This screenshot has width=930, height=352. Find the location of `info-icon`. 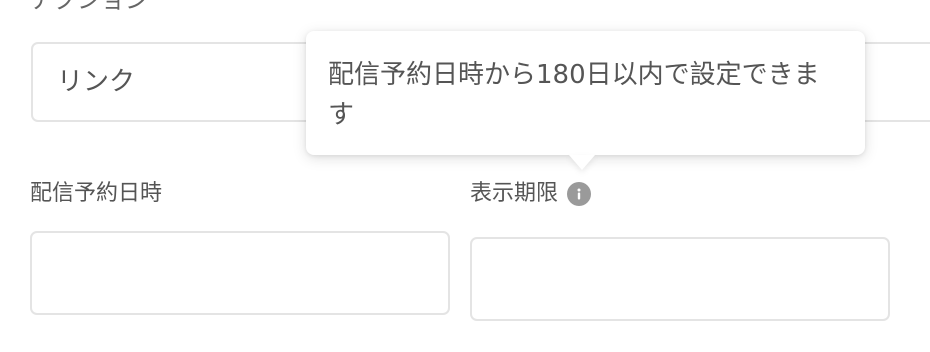

info-icon is located at coordinates (579, 194).